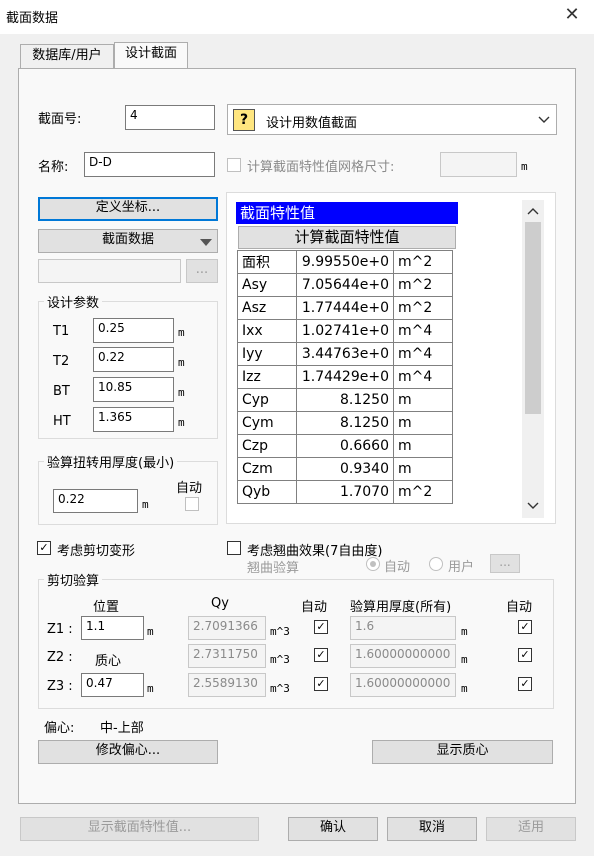 The height and width of the screenshot is (856, 594). I want to click on shear-qy-unit-z2: m^3, so click(280, 659).